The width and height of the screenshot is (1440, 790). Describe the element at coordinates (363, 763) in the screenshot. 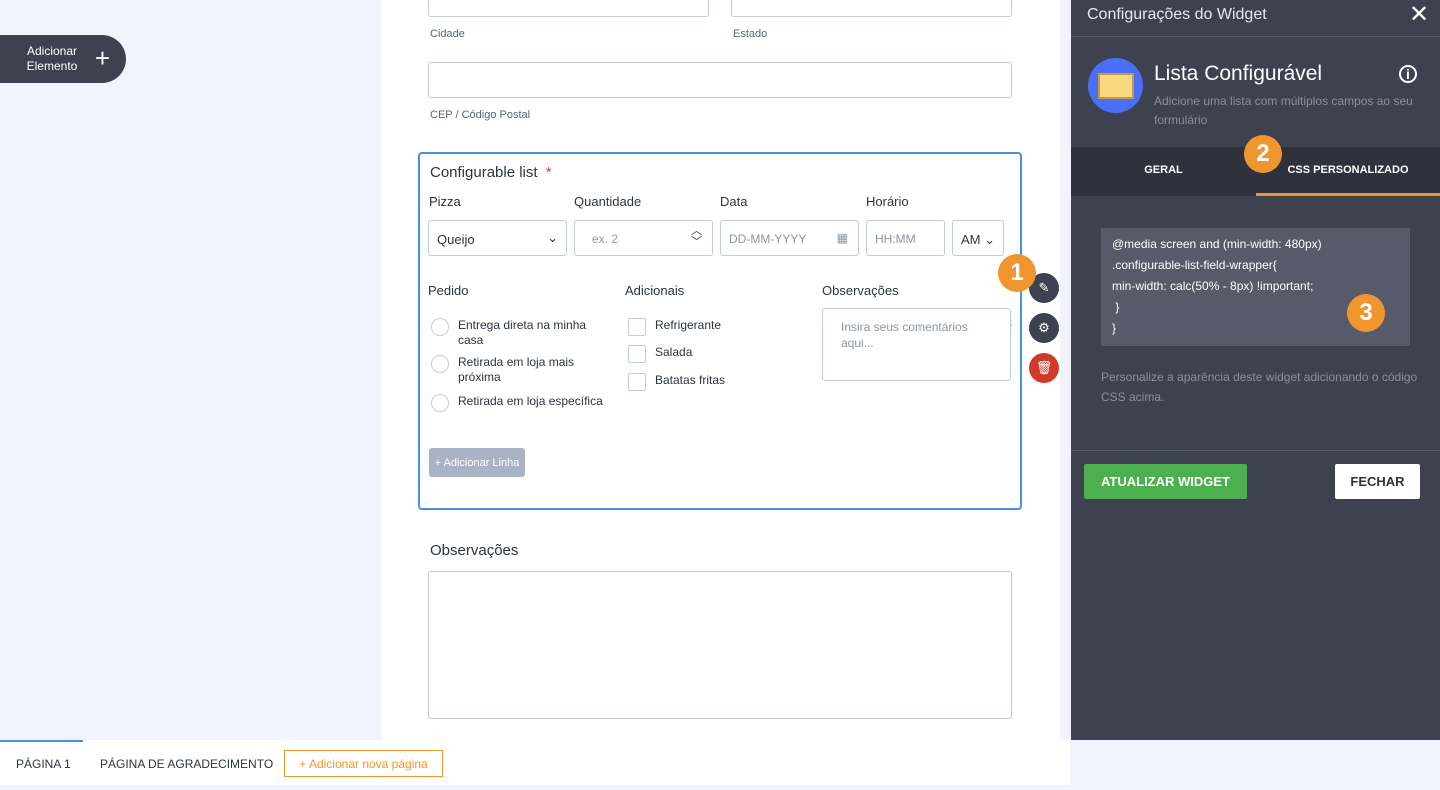

I see `add-page-button: + Adicionar nova página` at that location.